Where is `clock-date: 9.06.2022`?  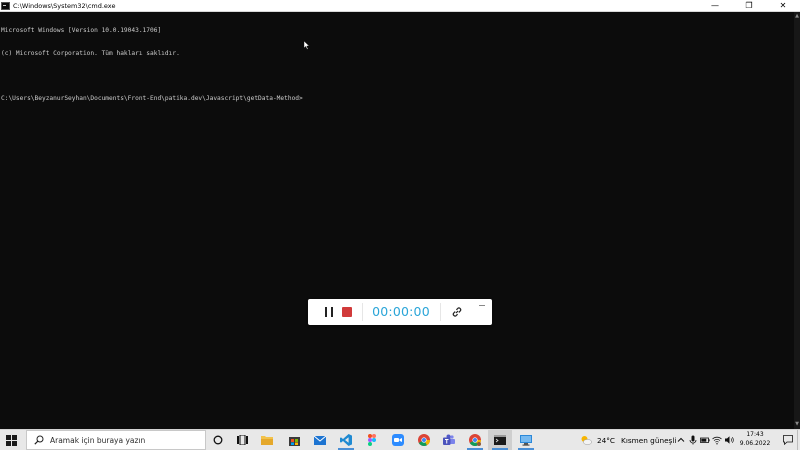 clock-date: 9.06.2022 is located at coordinates (755, 443).